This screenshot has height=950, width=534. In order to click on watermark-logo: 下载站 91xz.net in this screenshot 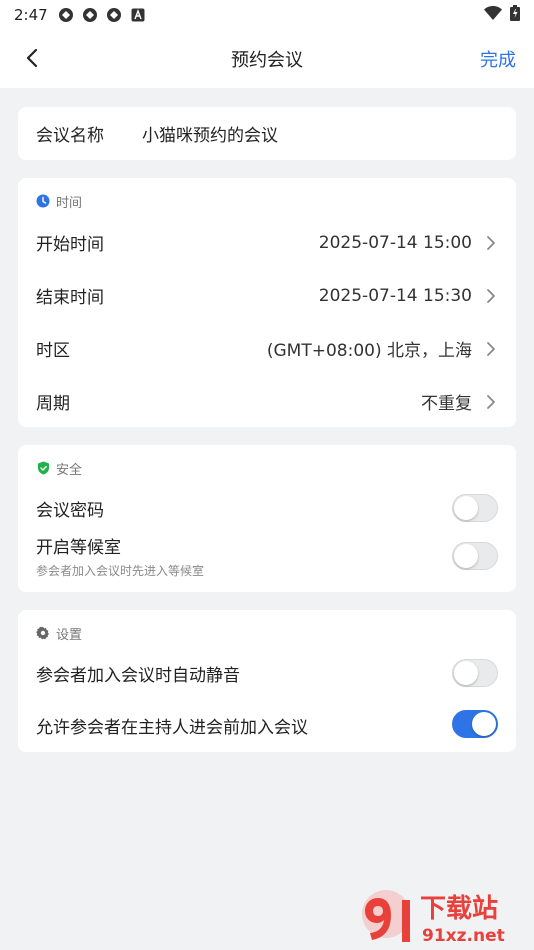, I will do `click(442, 915)`.